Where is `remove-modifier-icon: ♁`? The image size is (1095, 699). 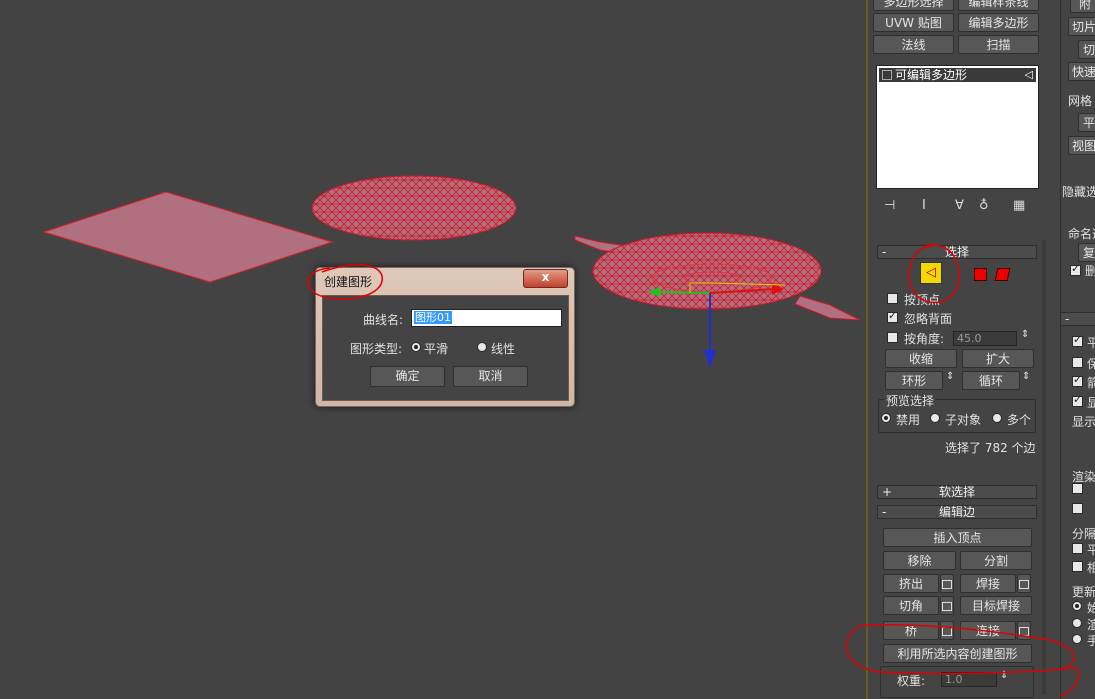
remove-modifier-icon: ♁ is located at coordinates (984, 205).